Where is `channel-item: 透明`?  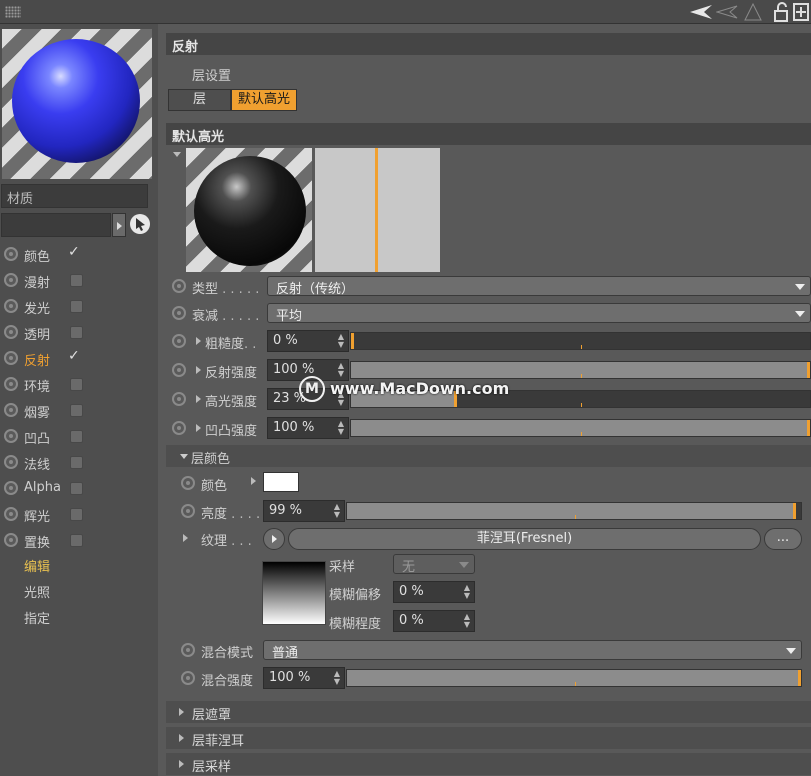 channel-item: 透明 is located at coordinates (79, 332).